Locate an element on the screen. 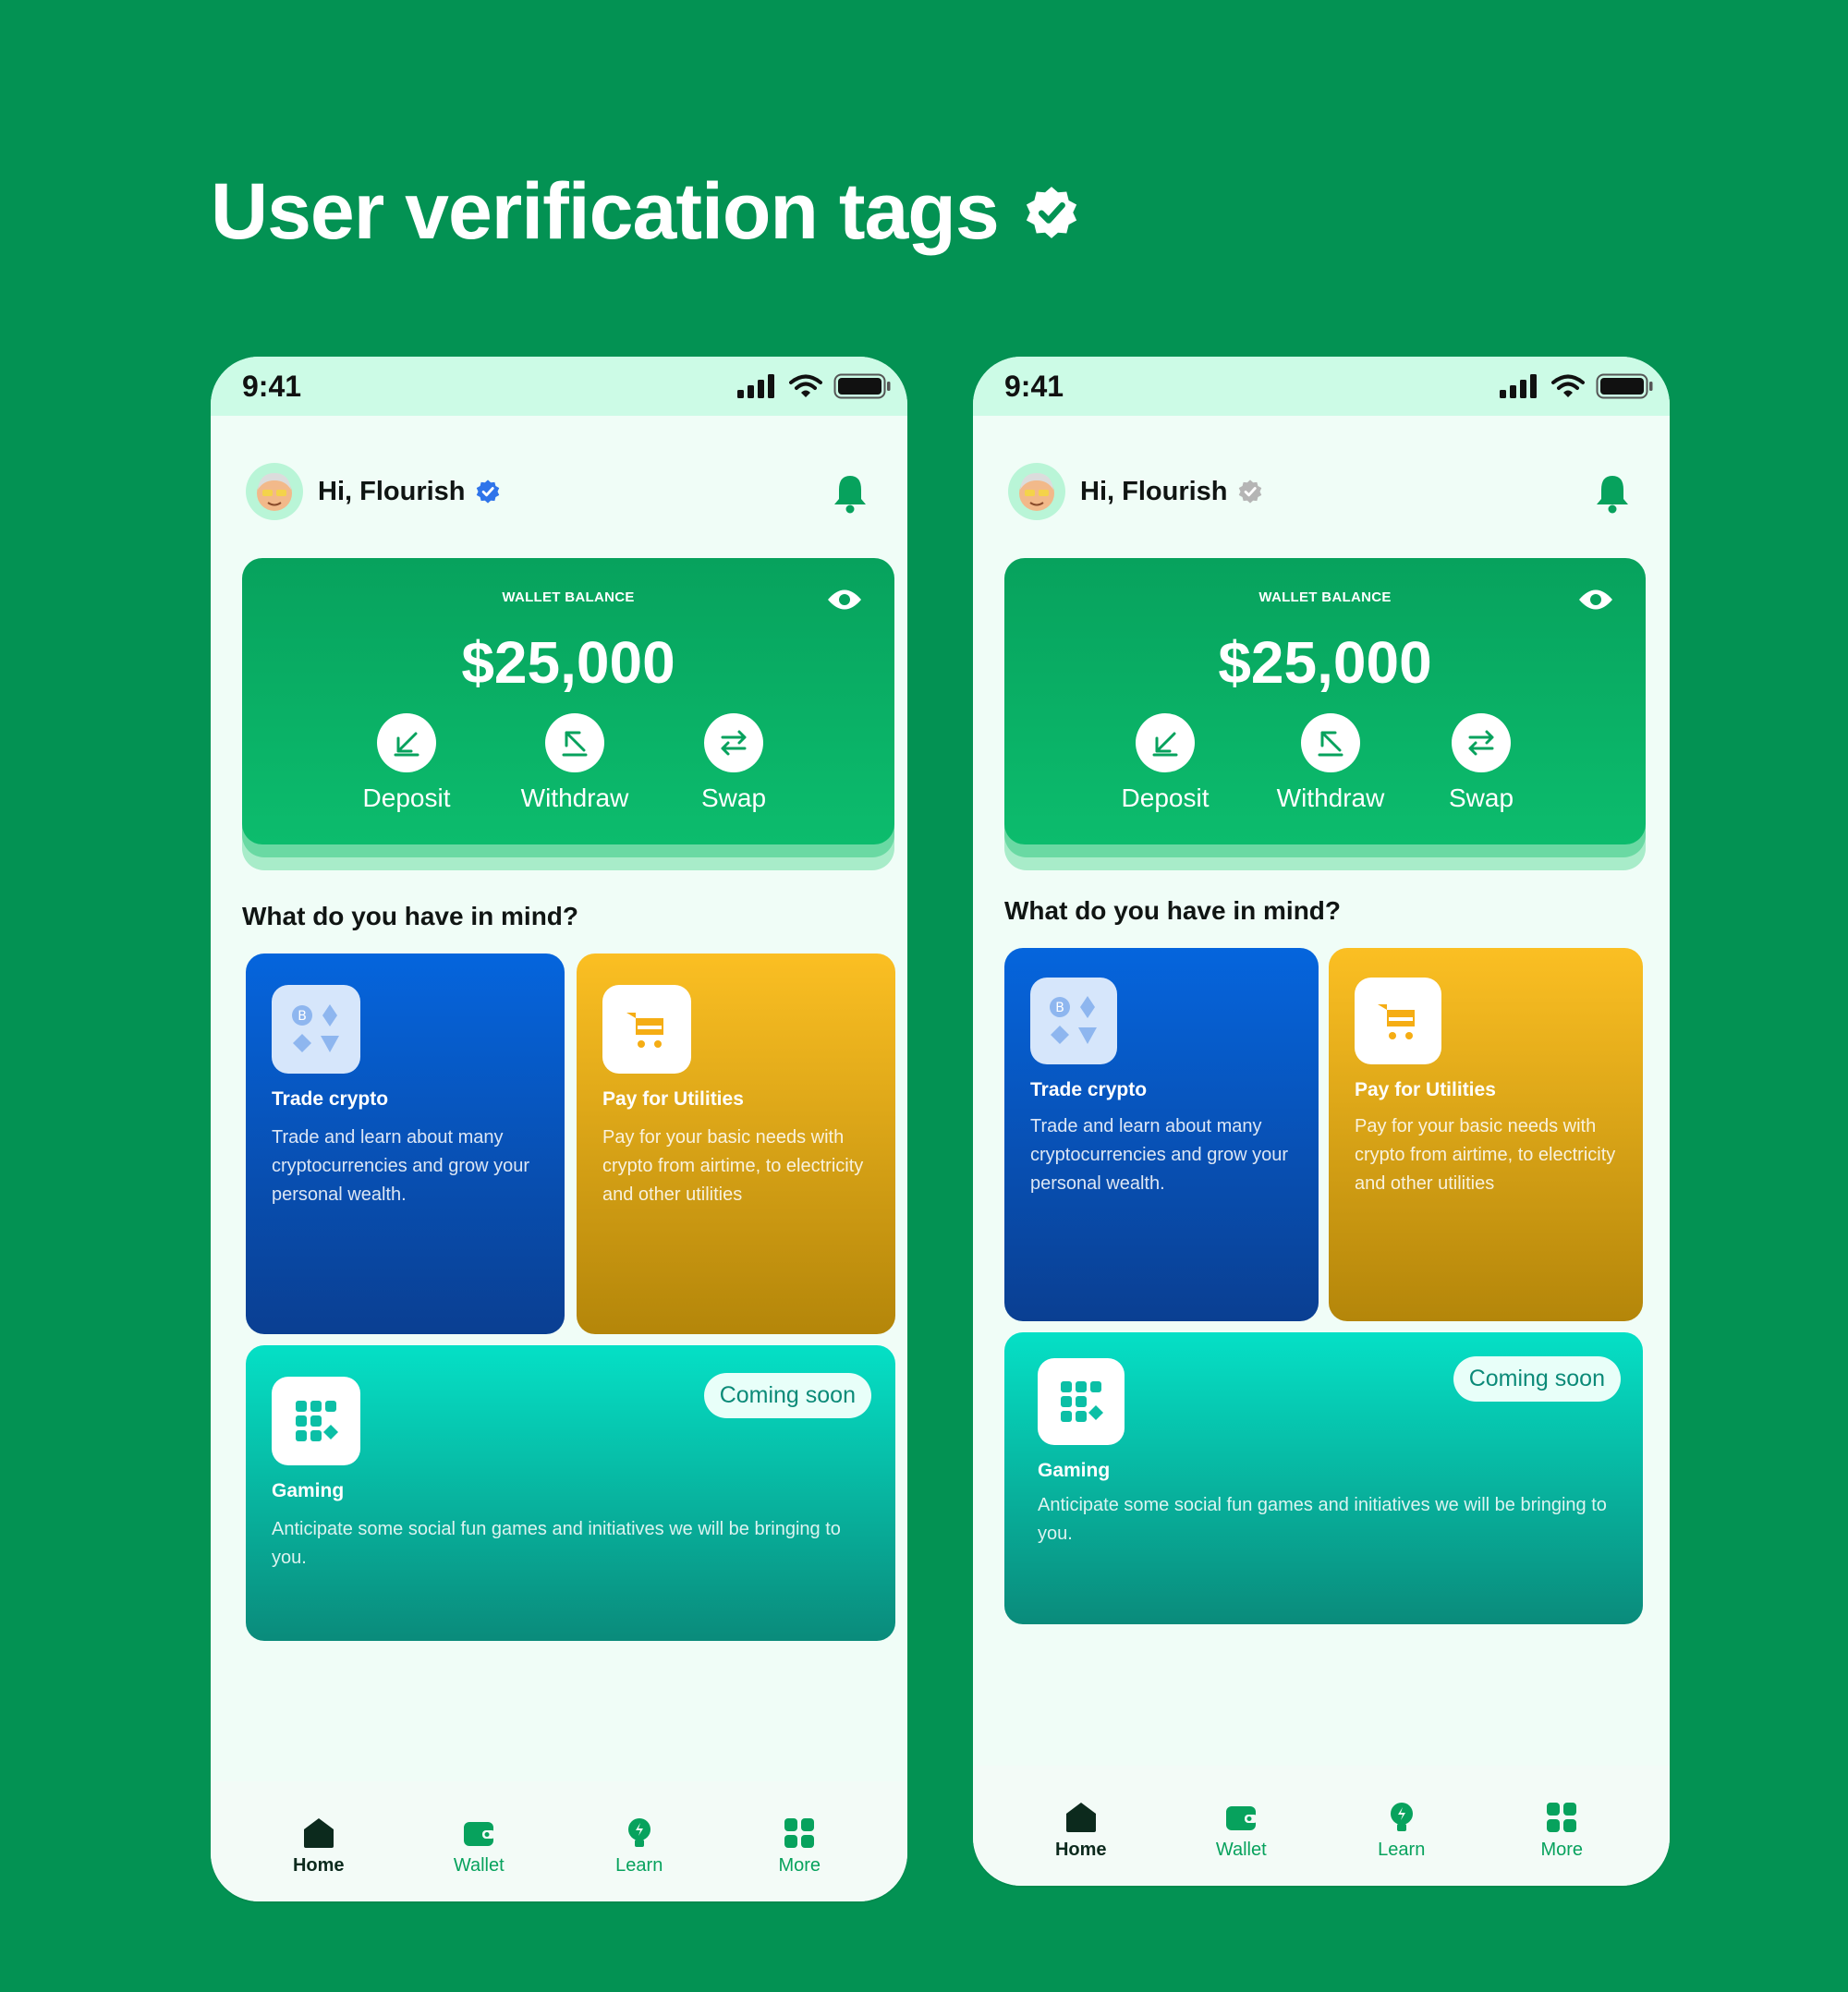  grid-icon is located at coordinates (1562, 1817).